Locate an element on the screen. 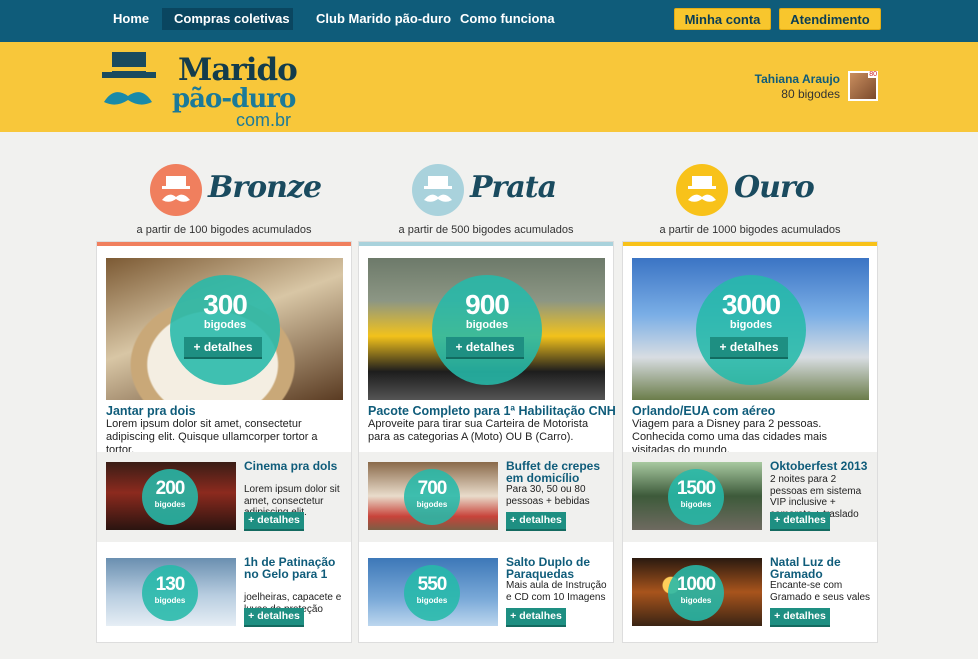 This screenshot has height=659, width=978. item-title: Oktoberfest 2013 is located at coordinates (822, 466).